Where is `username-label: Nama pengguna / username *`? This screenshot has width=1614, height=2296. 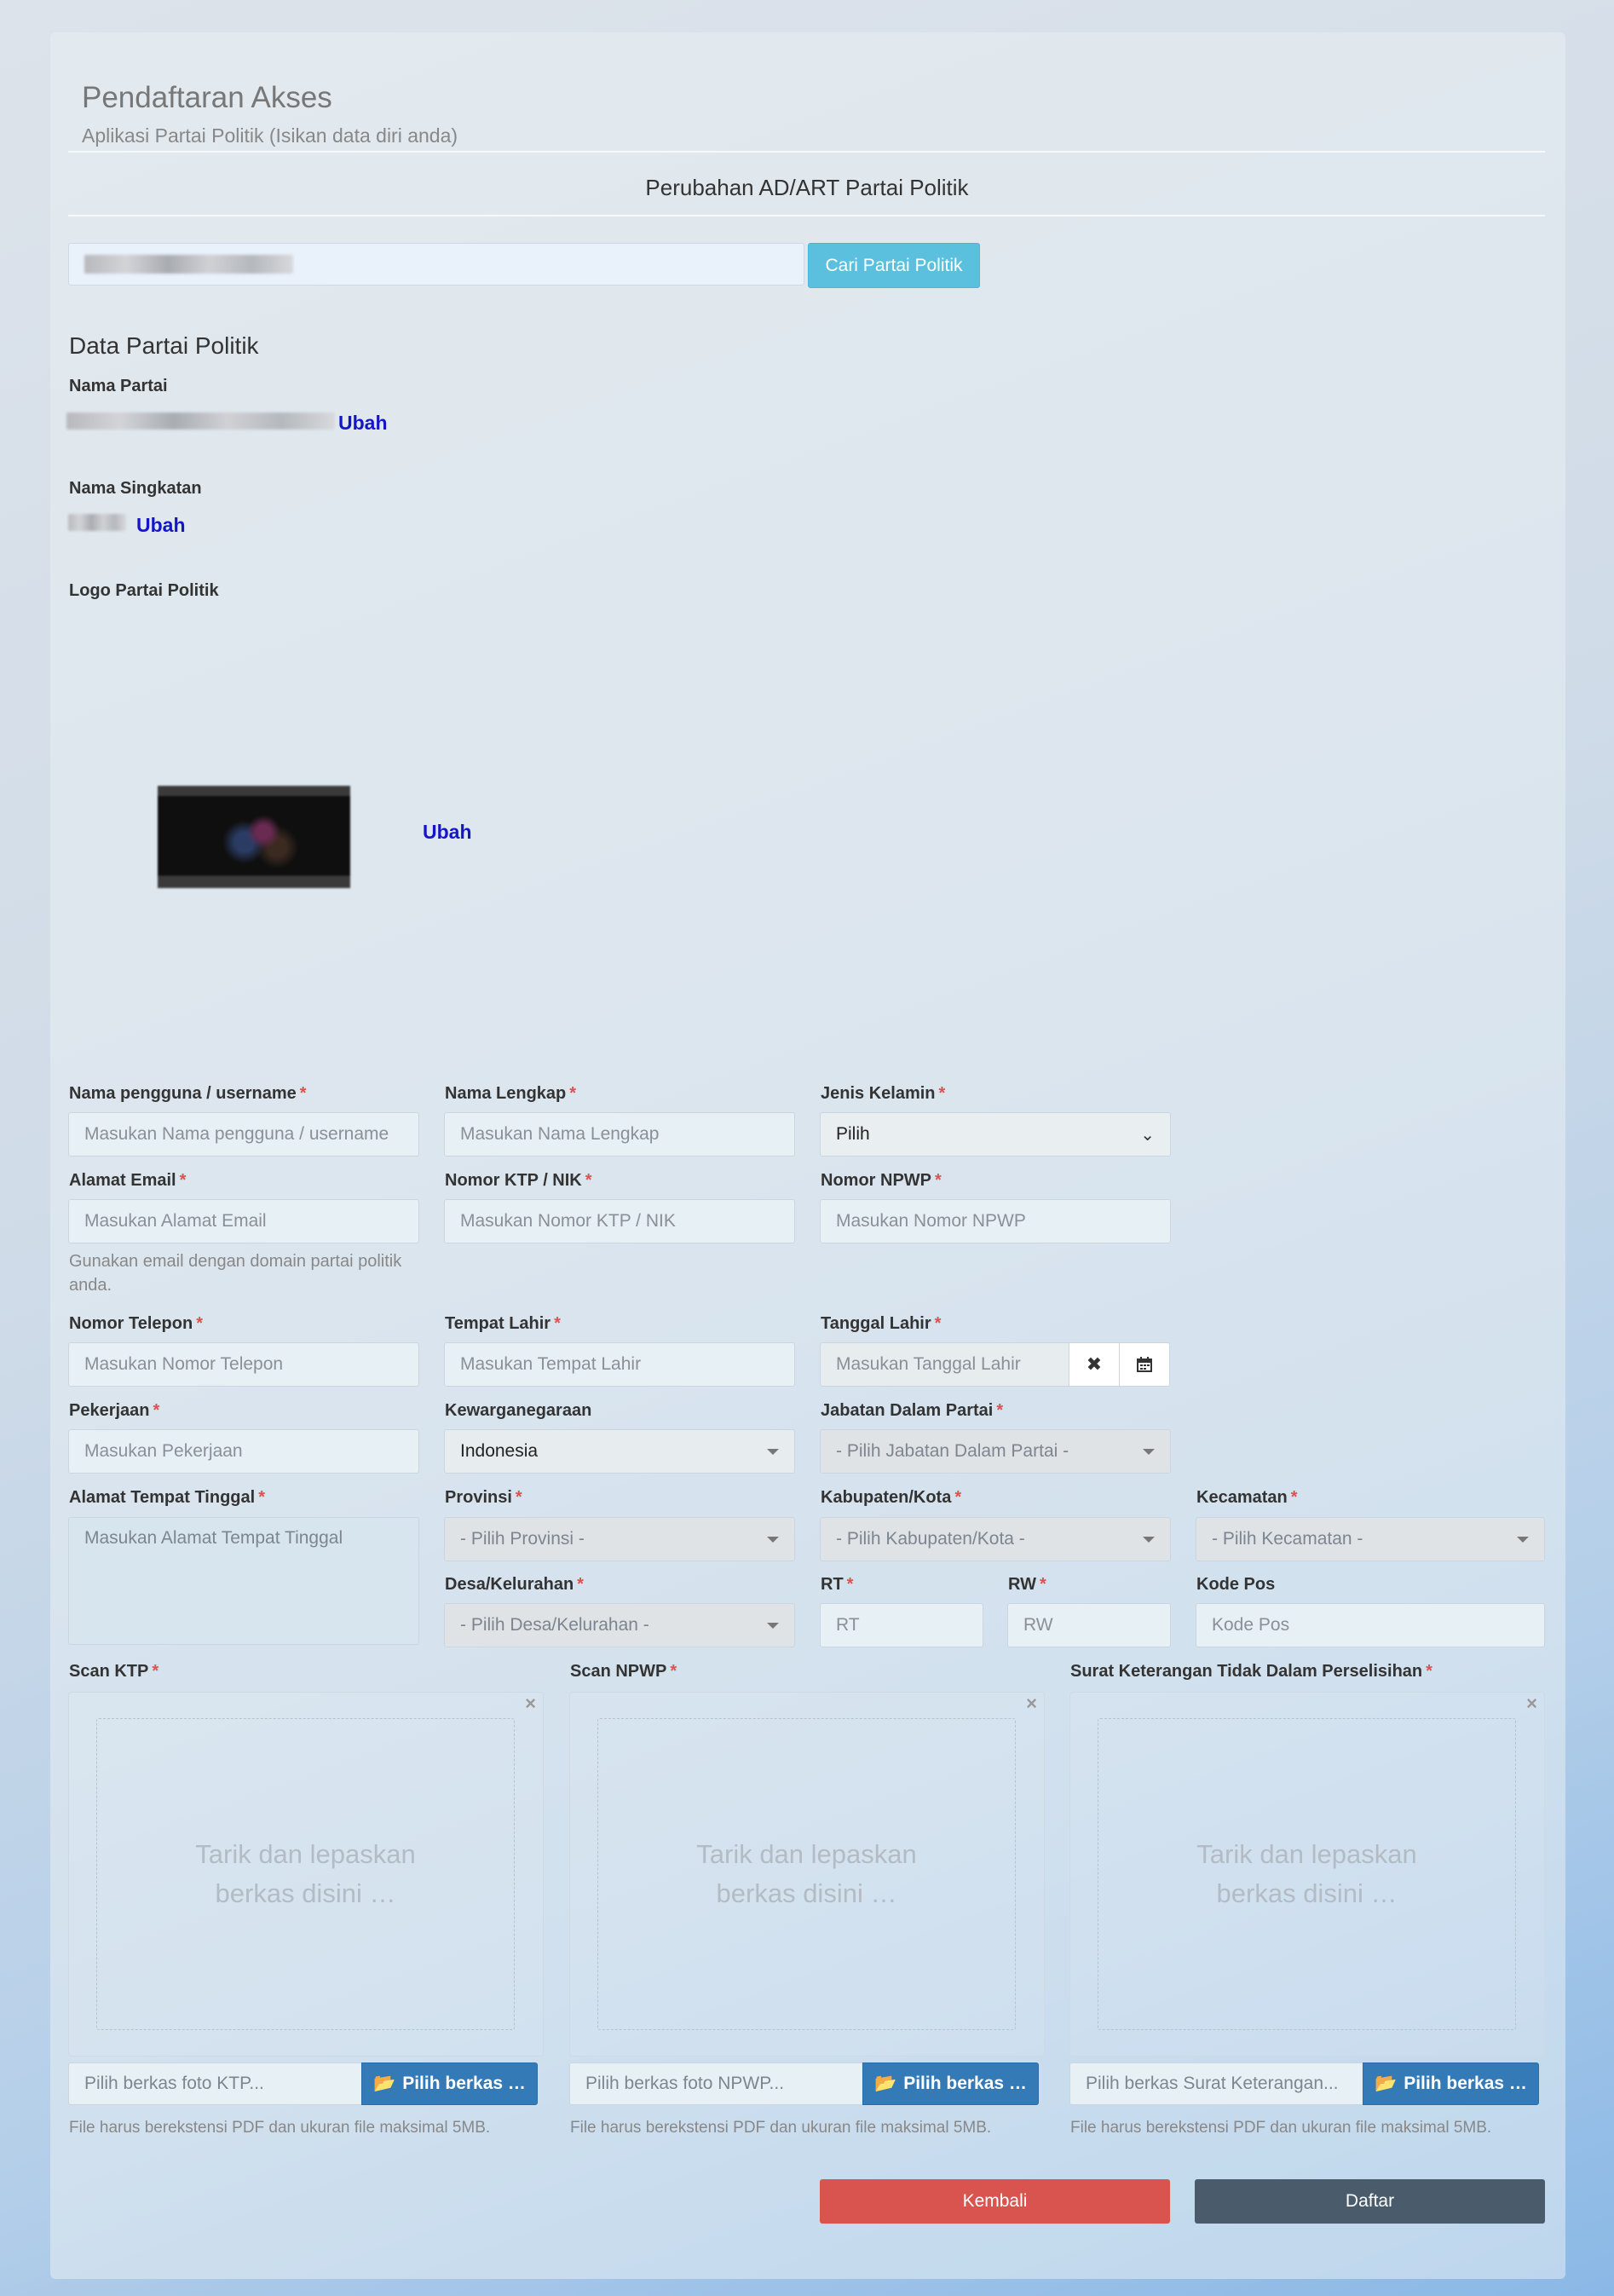 username-label: Nama pengguna / username * is located at coordinates (188, 1093).